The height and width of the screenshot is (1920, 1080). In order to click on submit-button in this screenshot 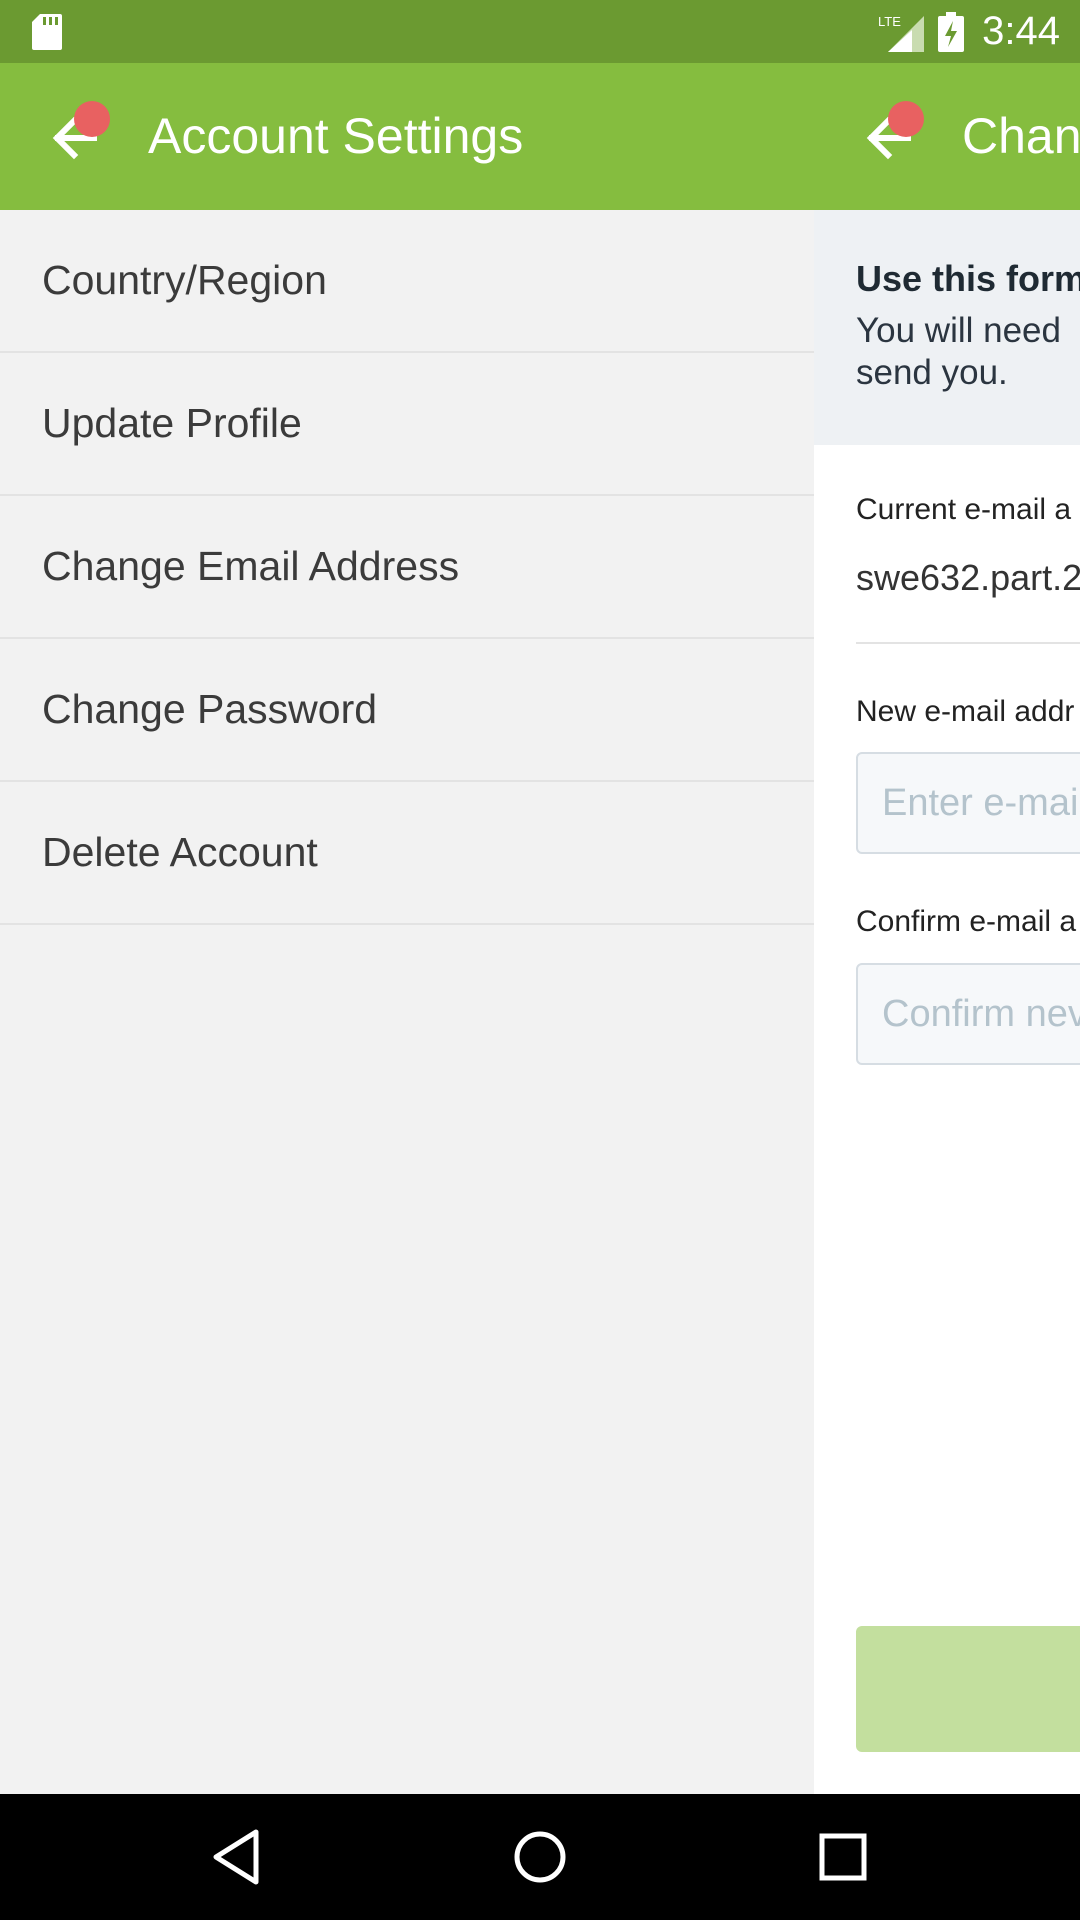, I will do `click(968, 1689)`.